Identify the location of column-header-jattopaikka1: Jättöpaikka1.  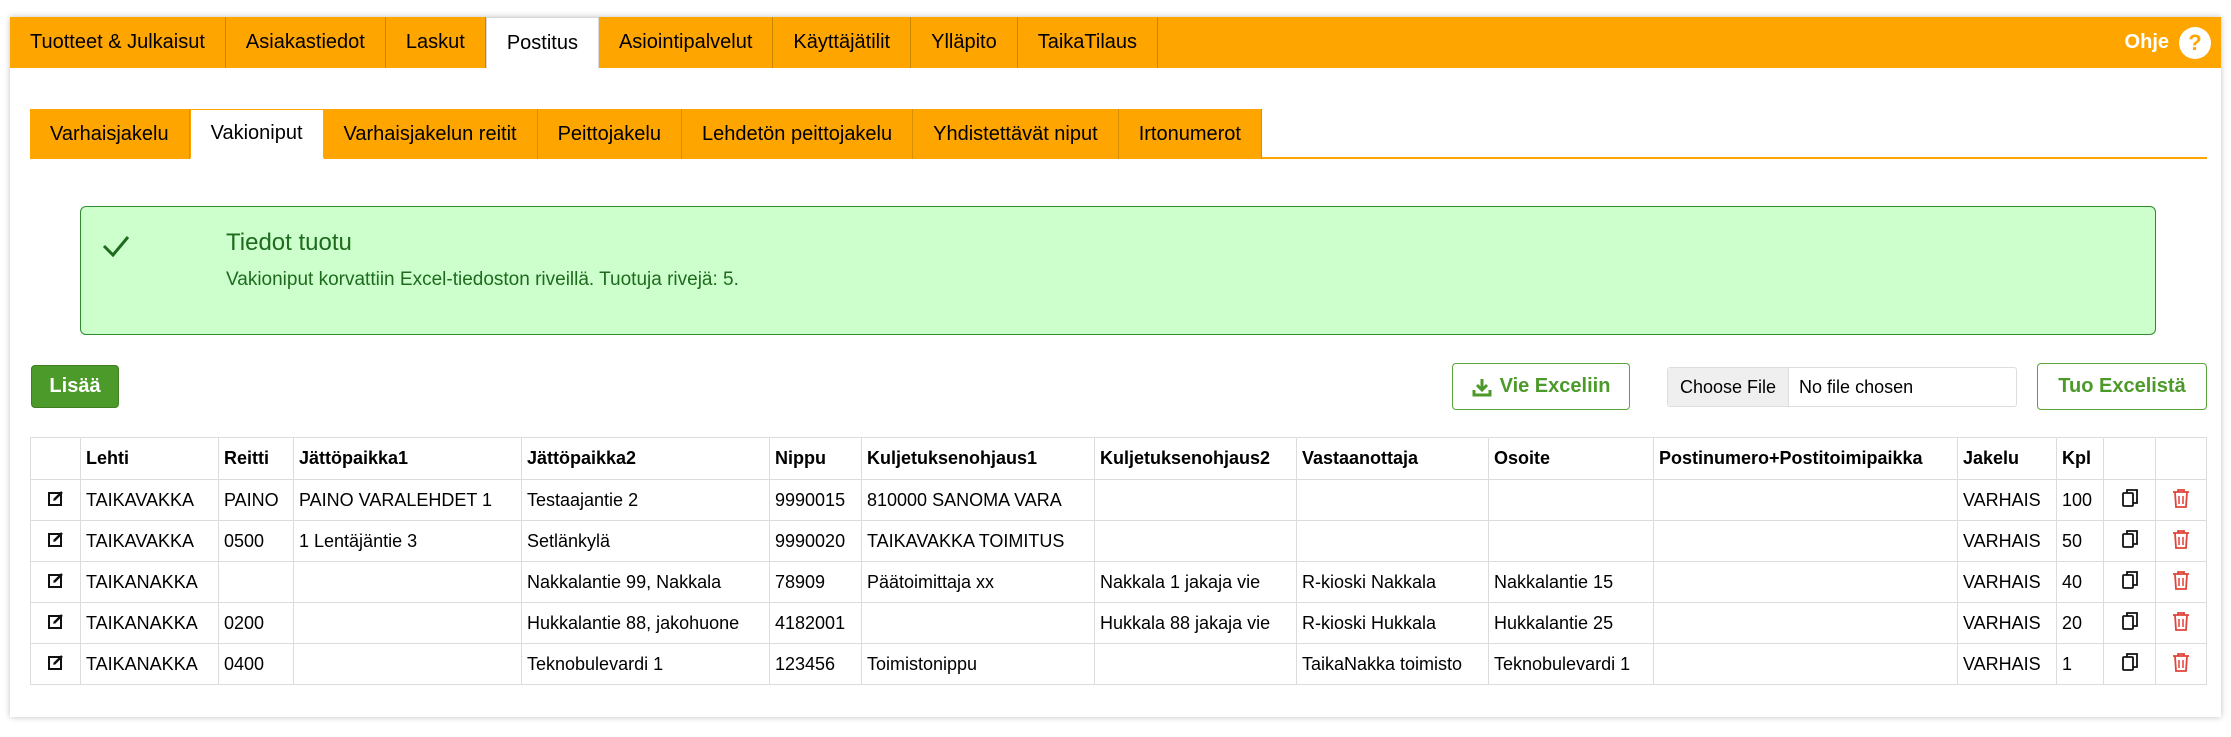
(407, 458).